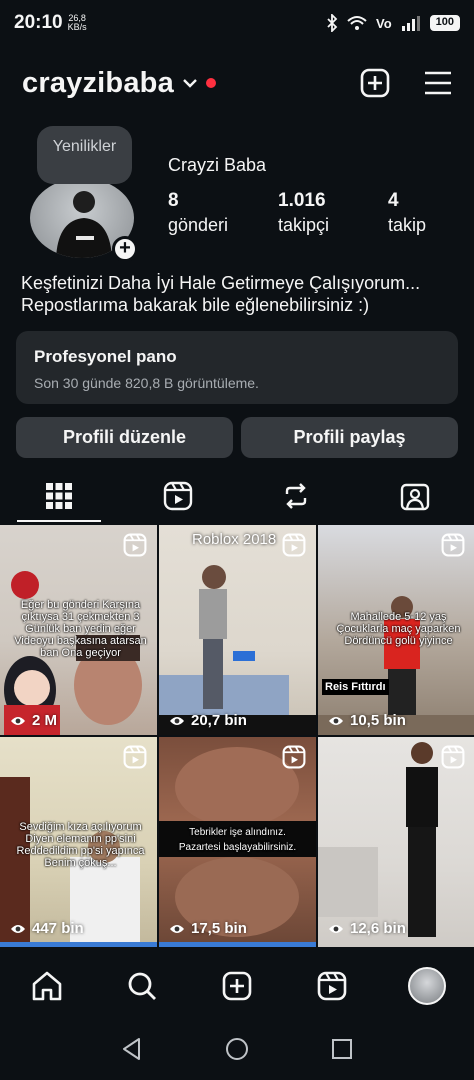 The image size is (474, 1080). I want to click on profile-tabs, so click(237, 496).